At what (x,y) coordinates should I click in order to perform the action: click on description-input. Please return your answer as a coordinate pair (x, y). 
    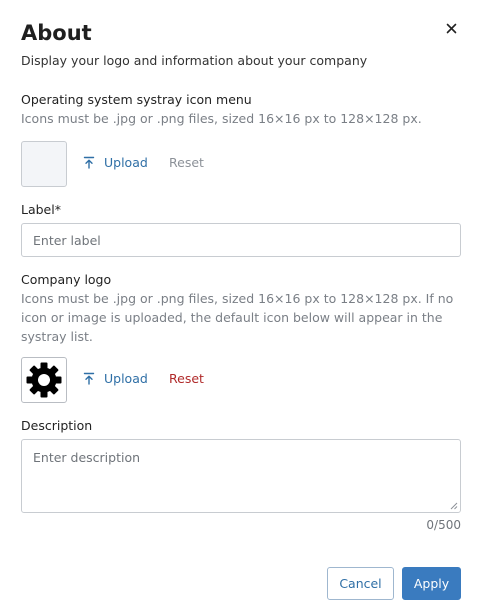
    Looking at the image, I should click on (241, 476).